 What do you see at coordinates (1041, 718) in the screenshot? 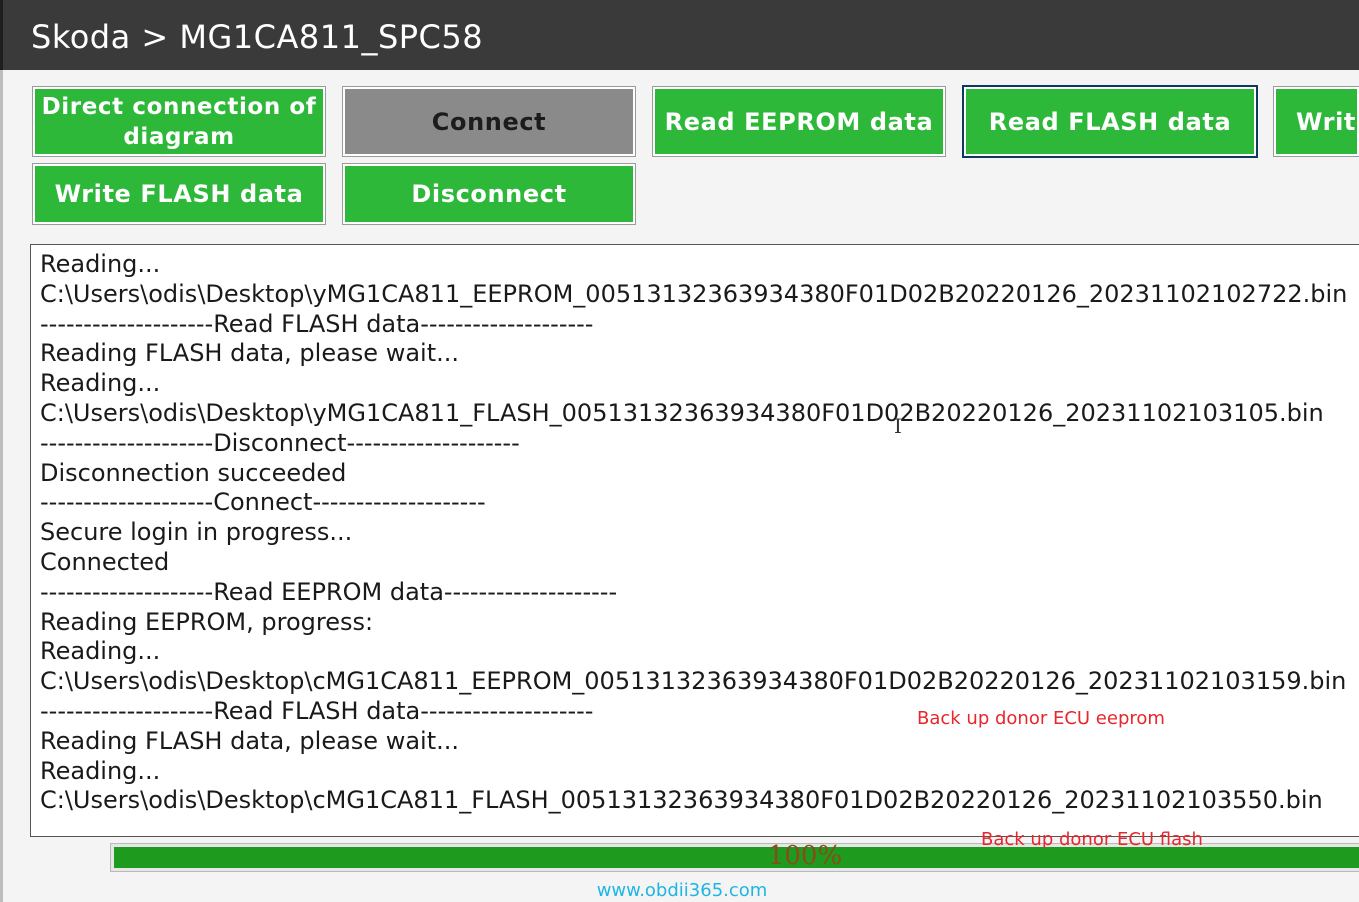
I see `annotation-eeprom: Back up donor ECU eeprom` at bounding box center [1041, 718].